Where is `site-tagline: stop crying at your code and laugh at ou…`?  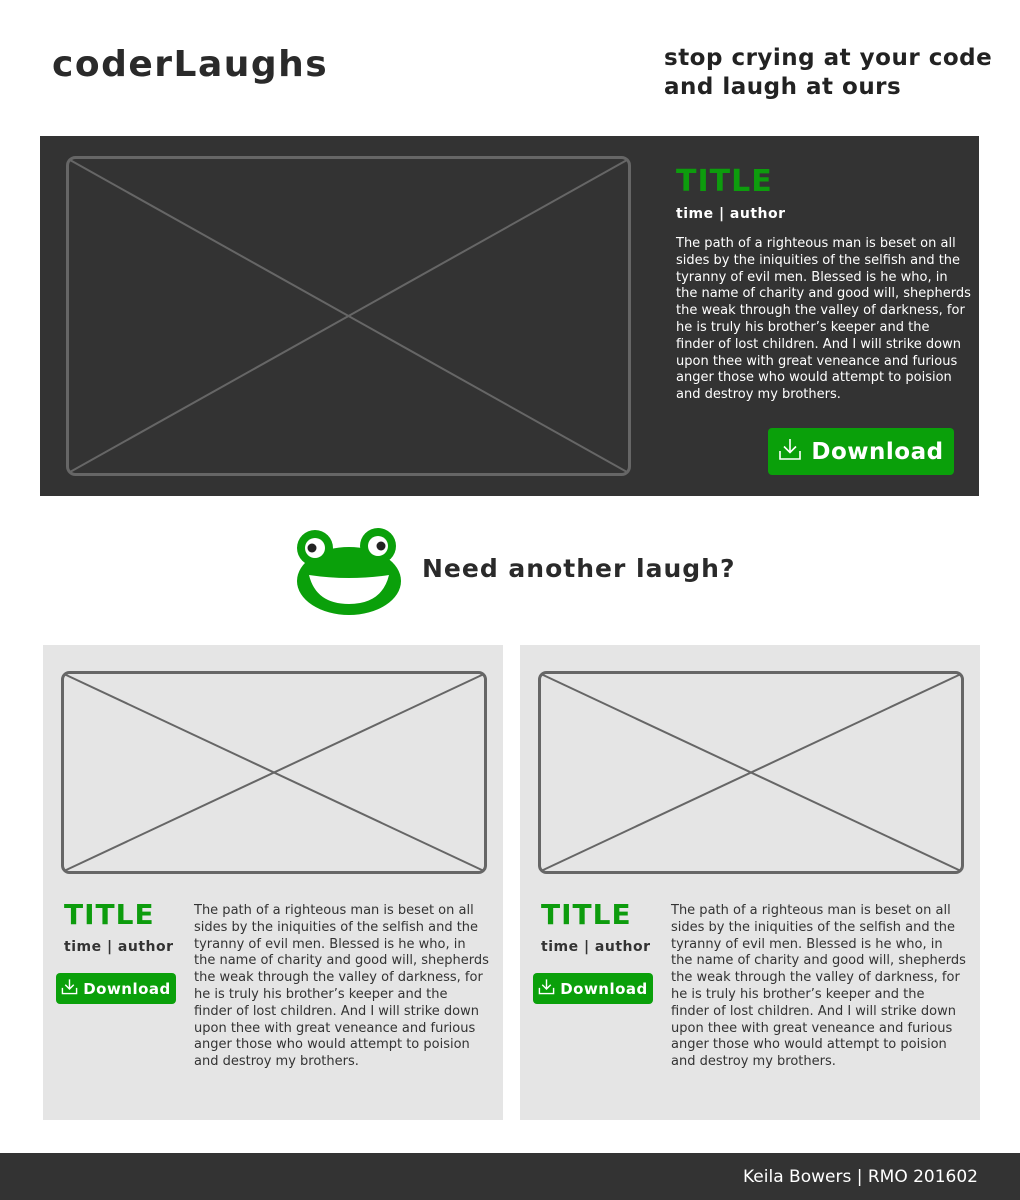 site-tagline: stop crying at your code and laugh at ou… is located at coordinates (828, 73).